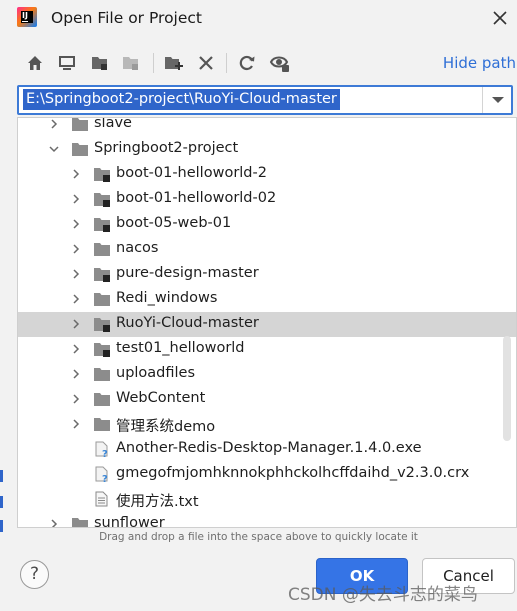  Describe the element at coordinates (180, 348) in the screenshot. I see `tree-row-label: test01_helloworld` at that location.